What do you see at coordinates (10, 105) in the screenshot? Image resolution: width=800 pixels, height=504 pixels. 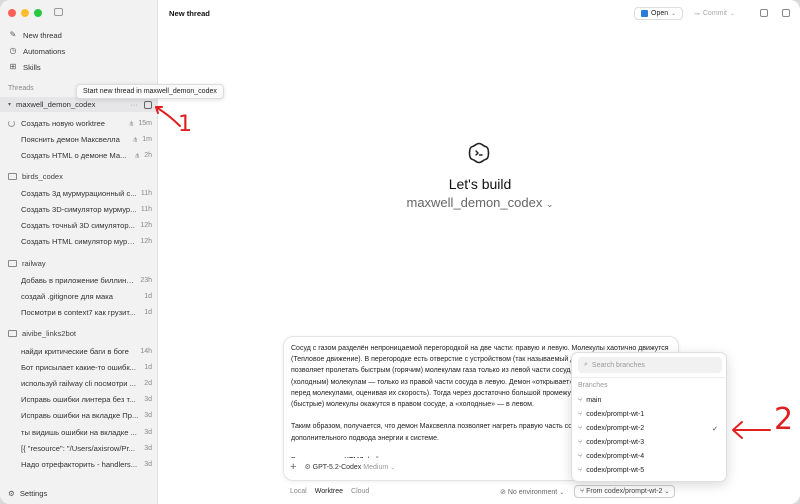 I see `chevron-down-icon: ▾` at bounding box center [10, 105].